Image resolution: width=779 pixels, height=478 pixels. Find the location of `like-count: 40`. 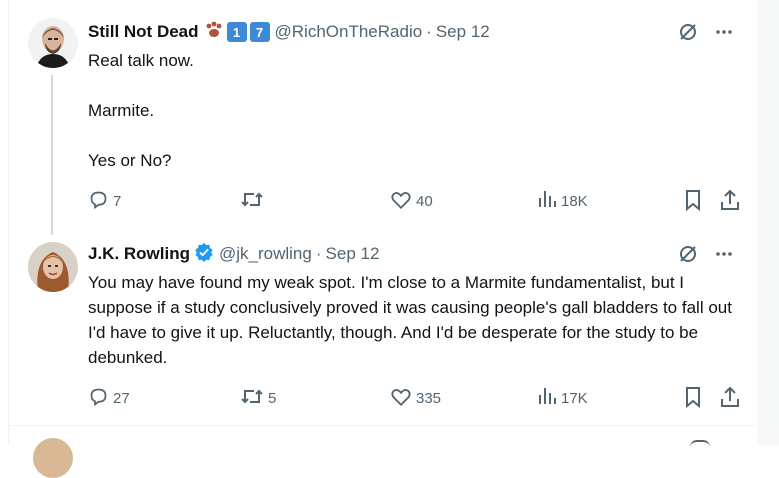

like-count: 40 is located at coordinates (424, 201).